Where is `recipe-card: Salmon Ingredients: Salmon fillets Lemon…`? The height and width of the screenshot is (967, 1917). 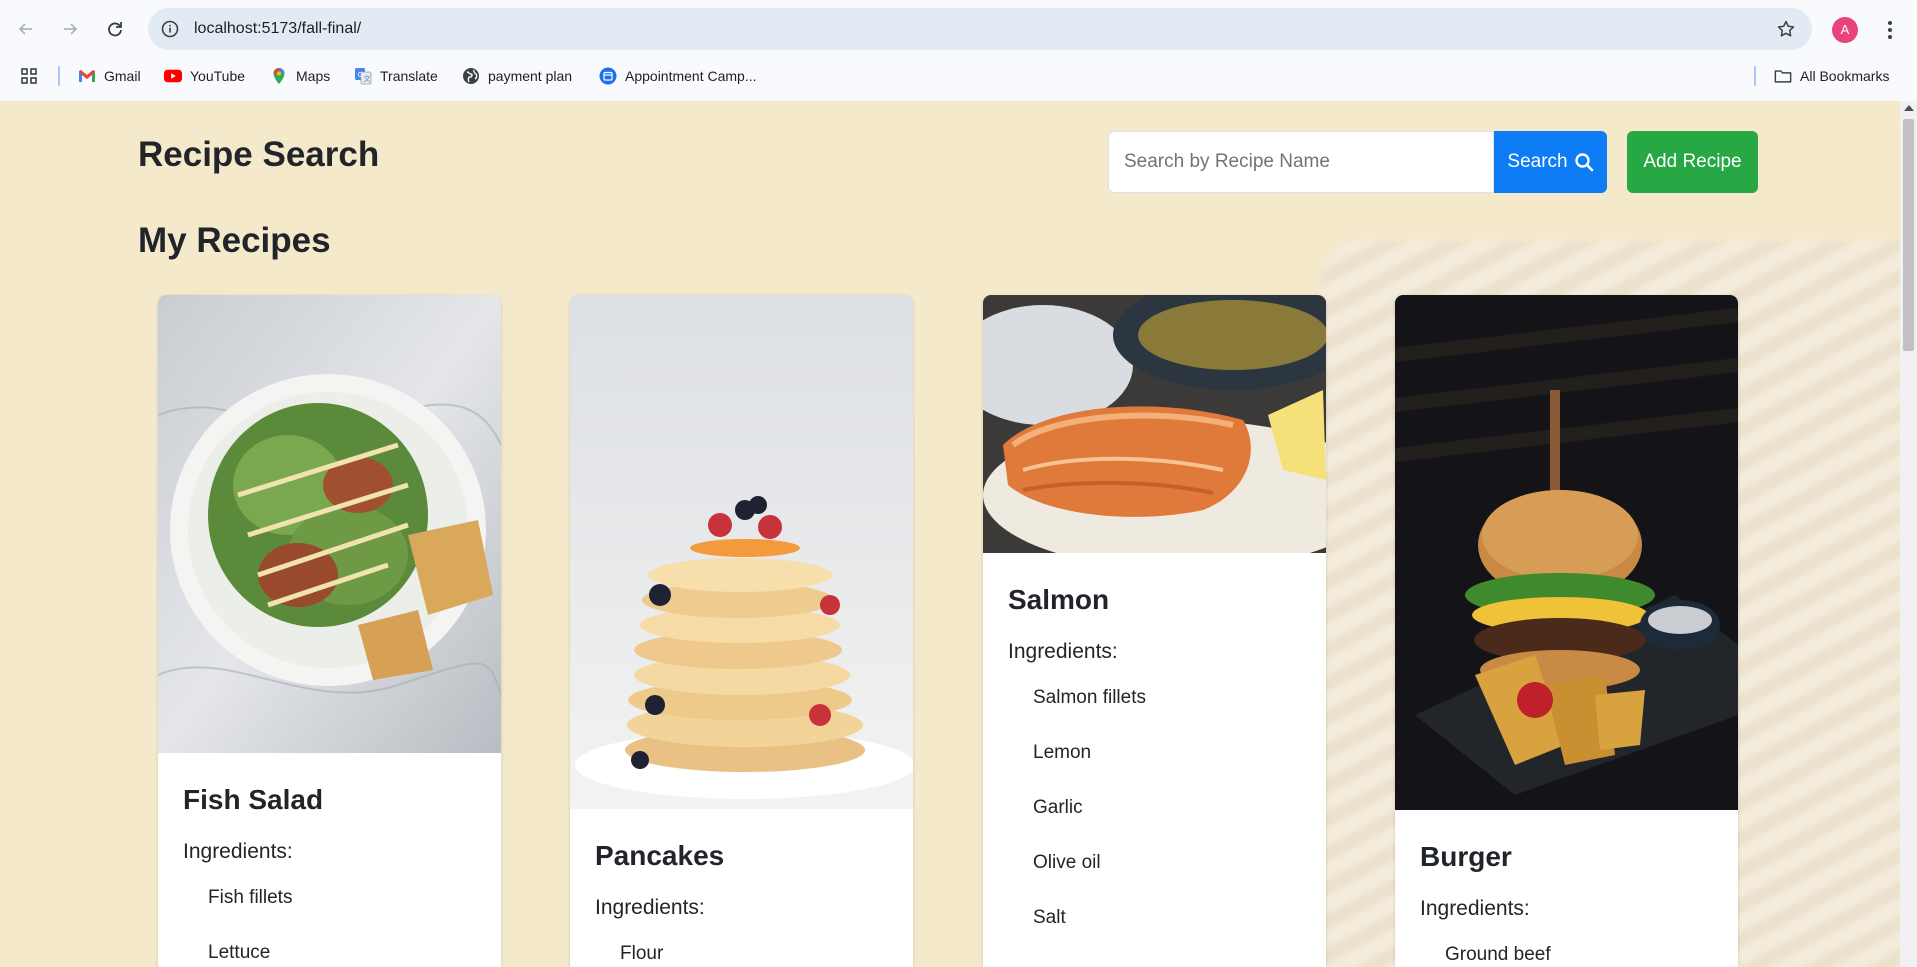 recipe-card: Salmon Ingredients: Salmon fillets Lemon… is located at coordinates (1154, 631).